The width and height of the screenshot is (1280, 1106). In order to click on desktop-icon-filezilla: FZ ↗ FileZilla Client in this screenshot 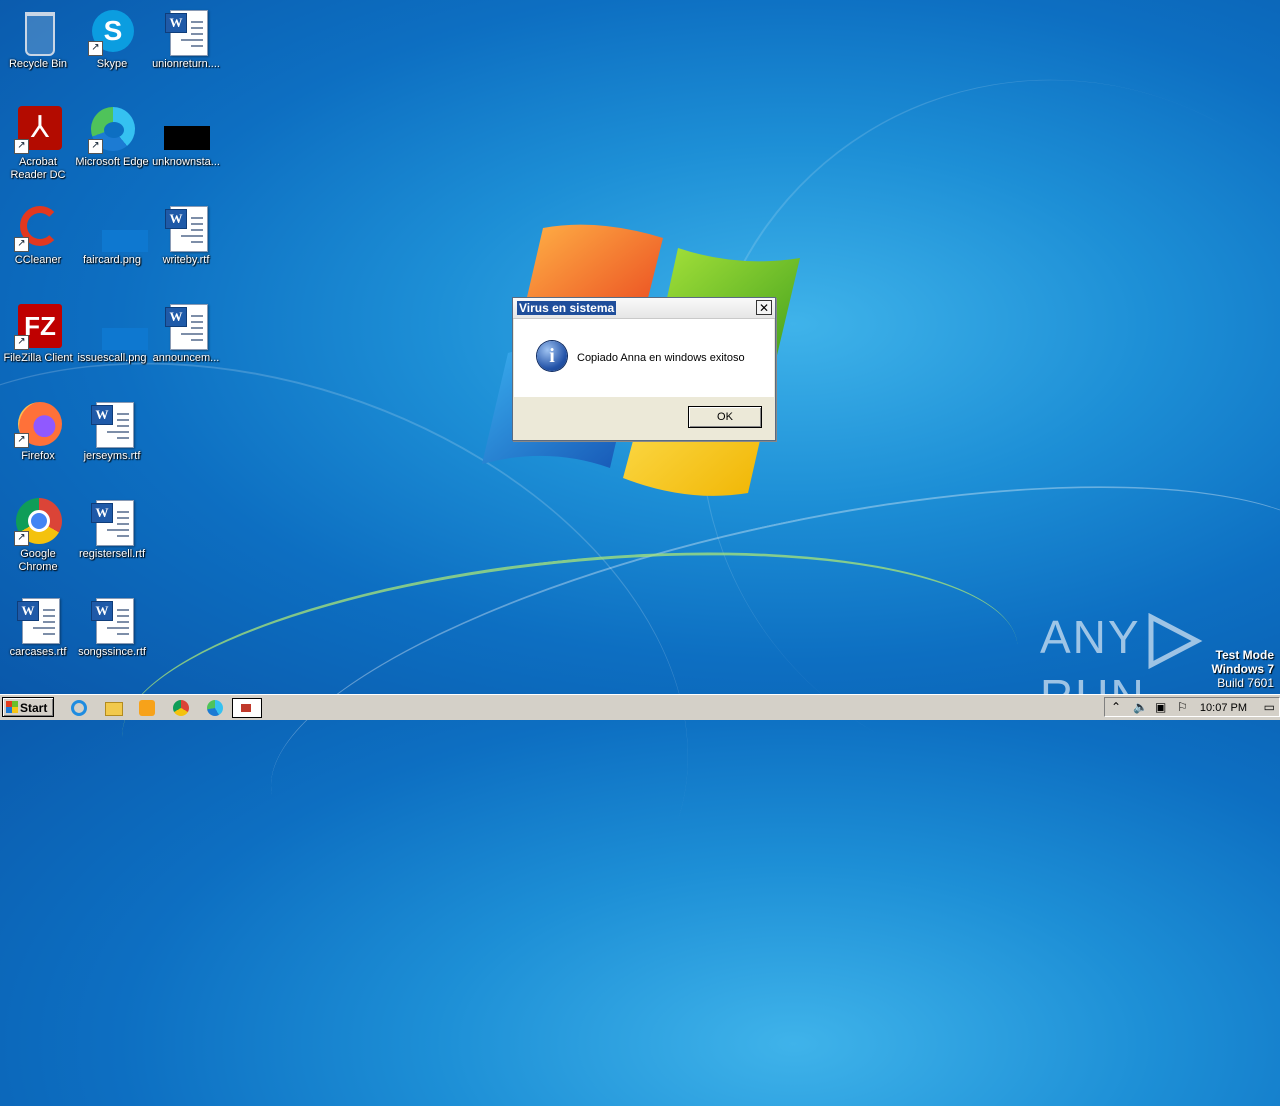, I will do `click(38, 341)`.